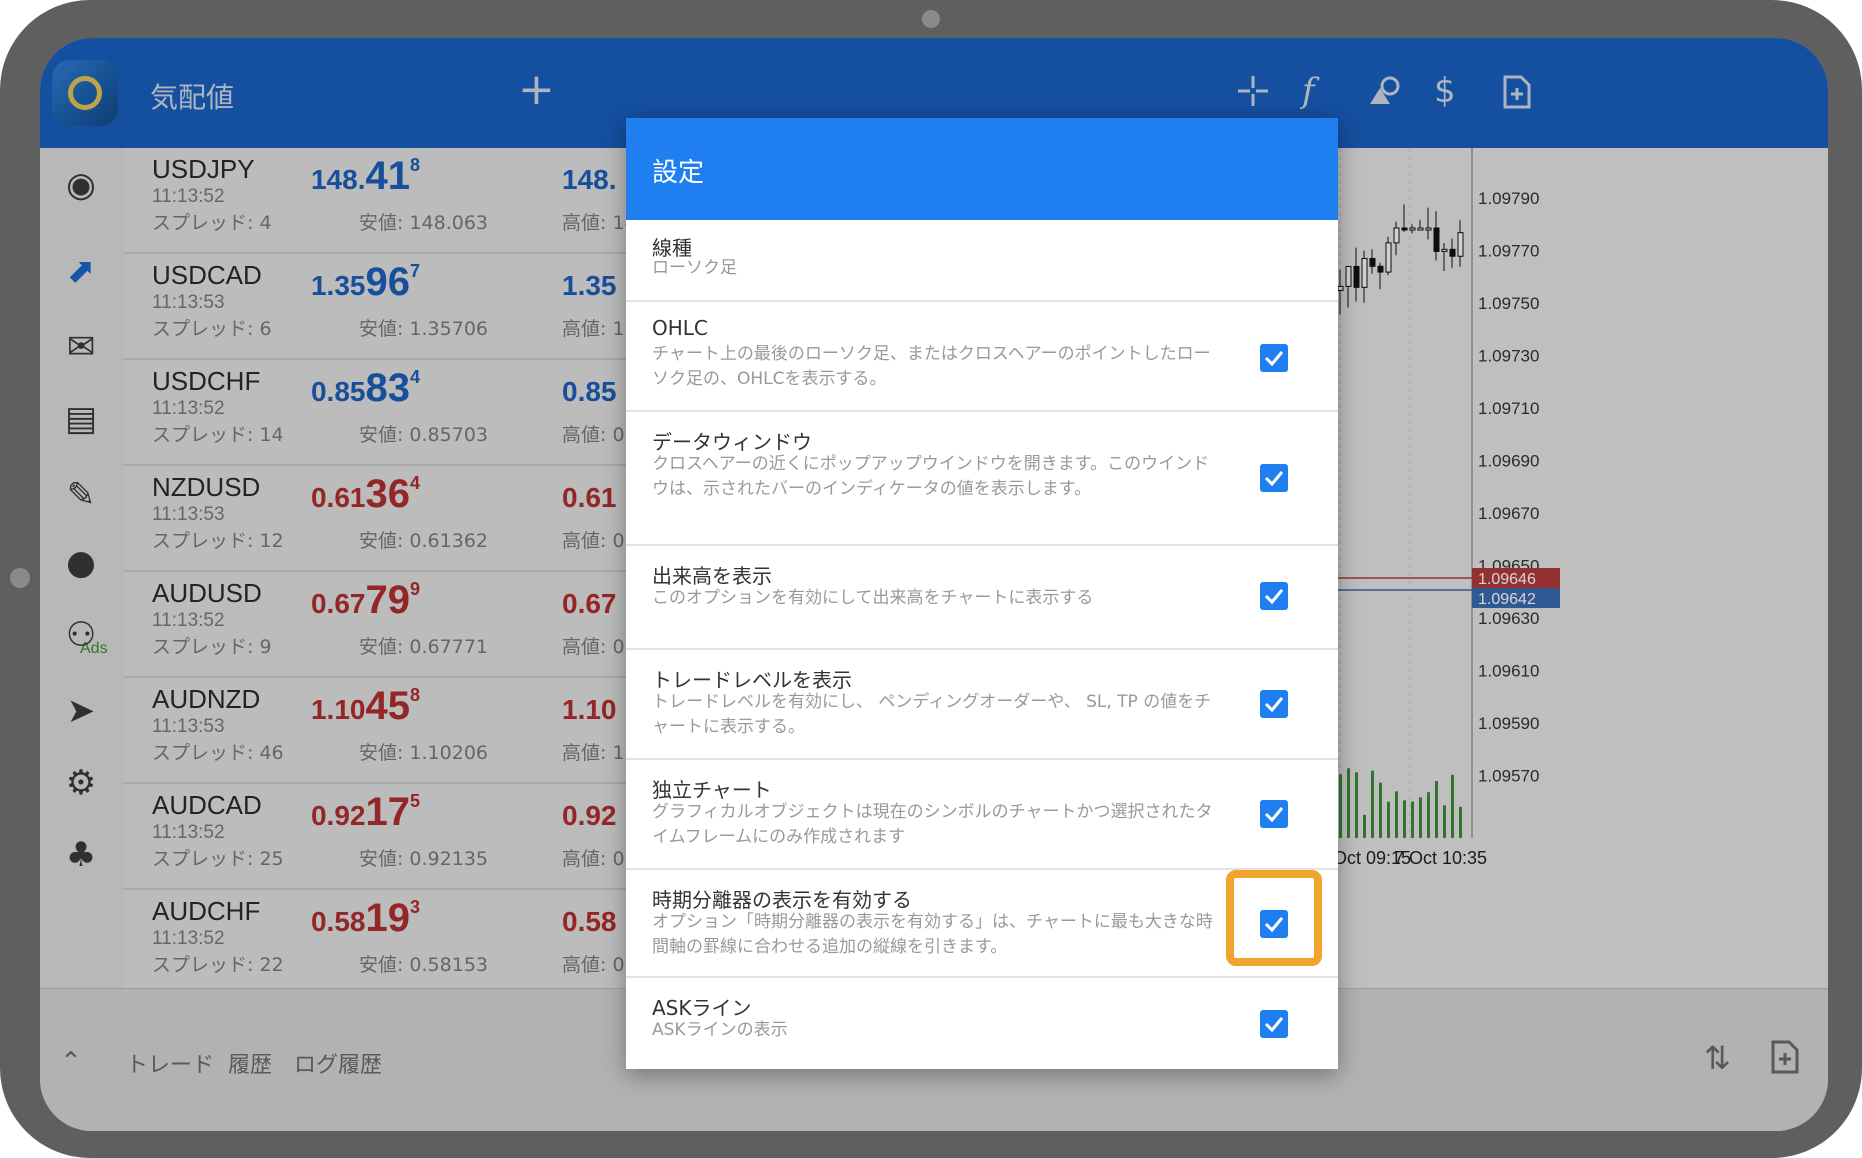 The width and height of the screenshot is (1862, 1158). What do you see at coordinates (702, 1008) in the screenshot?
I see `setting-title: ASKライン` at bounding box center [702, 1008].